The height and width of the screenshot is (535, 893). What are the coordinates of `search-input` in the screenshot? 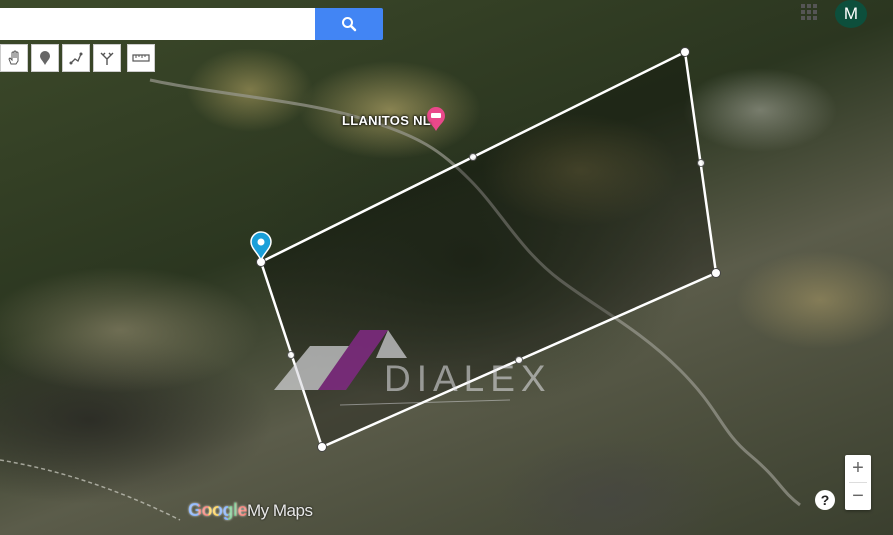 It's located at (157, 24).